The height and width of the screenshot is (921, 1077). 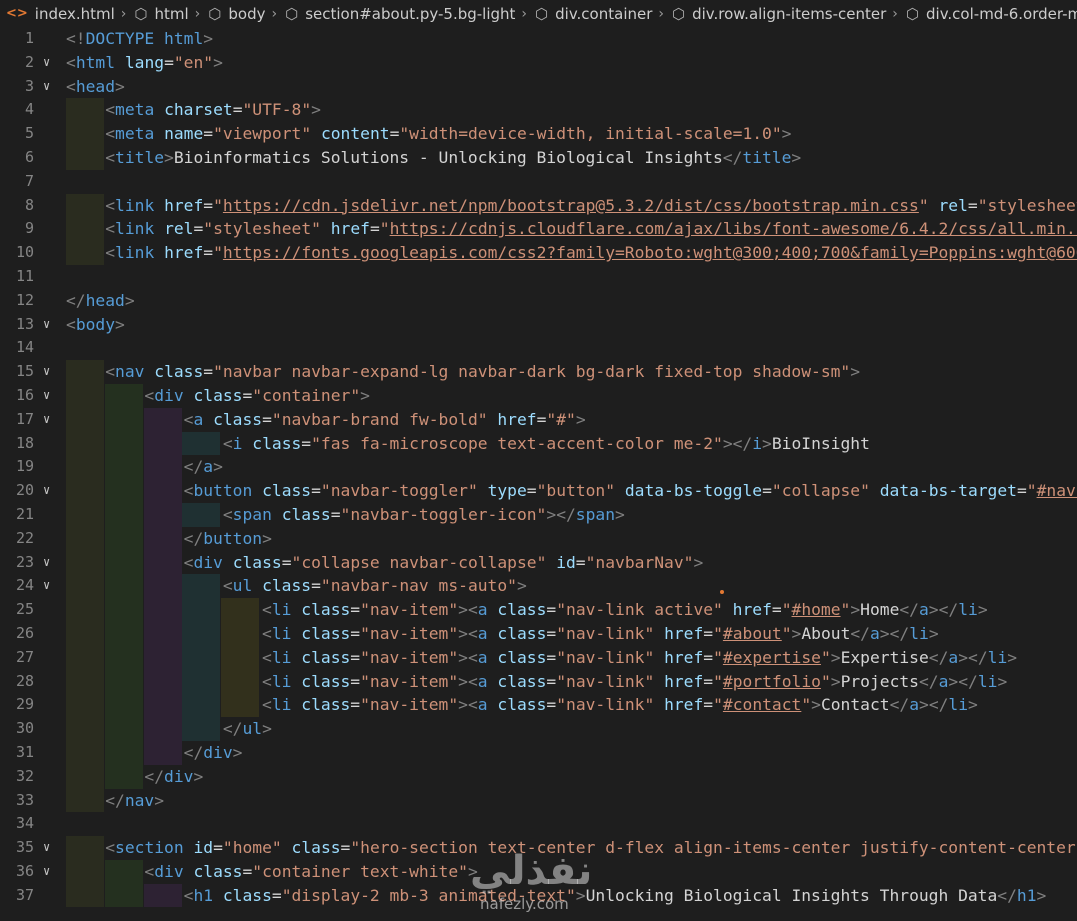 I want to click on line-number: 8, so click(x=29, y=204).